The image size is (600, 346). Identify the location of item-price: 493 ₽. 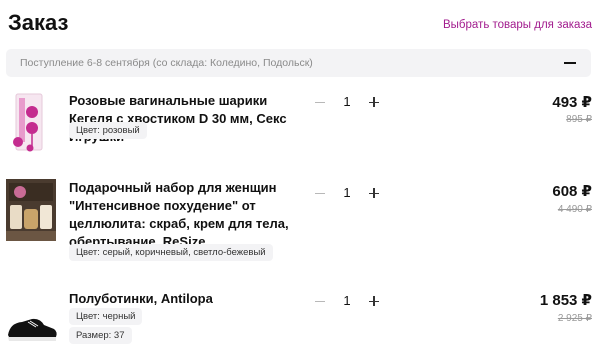
(572, 102).